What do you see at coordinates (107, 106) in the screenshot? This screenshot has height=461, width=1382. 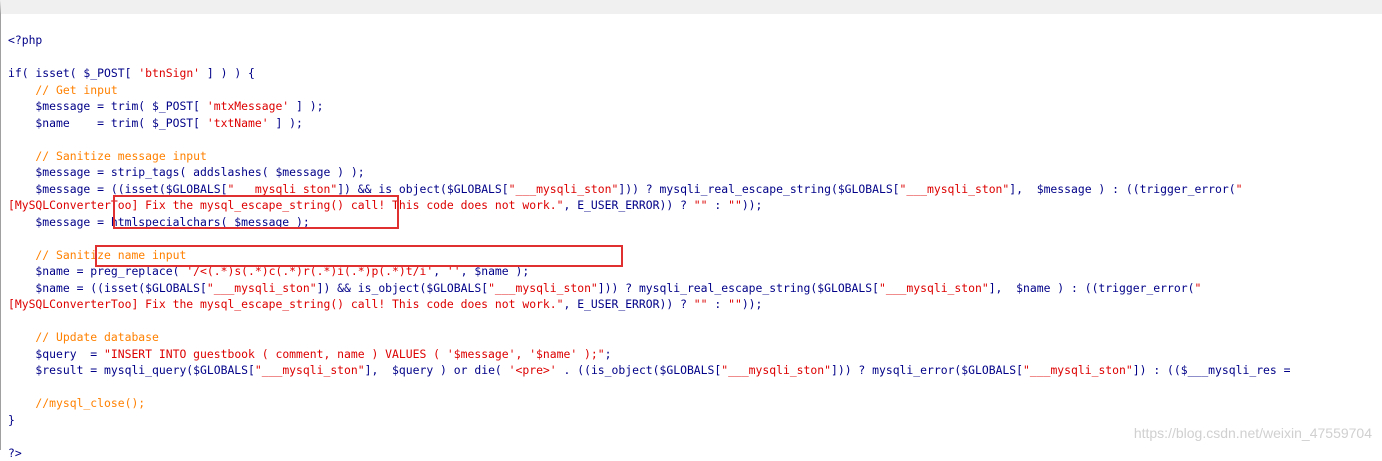 I see `code-token: $message = trim( $_POST[` at bounding box center [107, 106].